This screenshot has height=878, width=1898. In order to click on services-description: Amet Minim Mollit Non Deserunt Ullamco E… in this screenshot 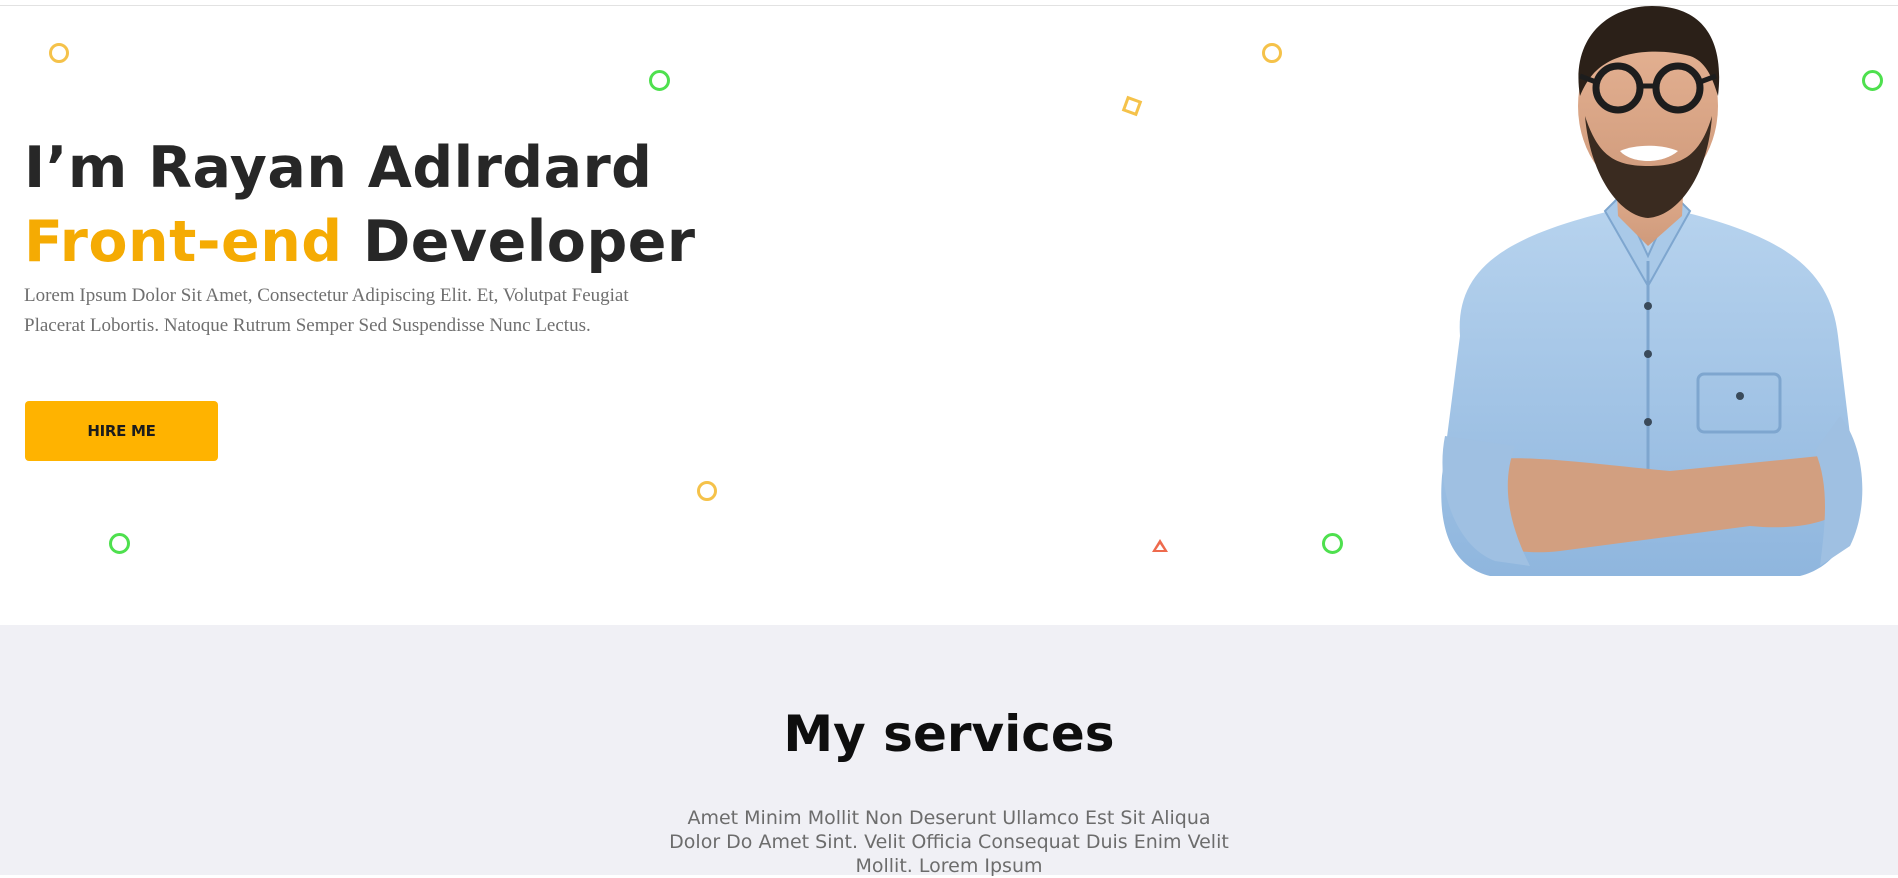, I will do `click(949, 842)`.